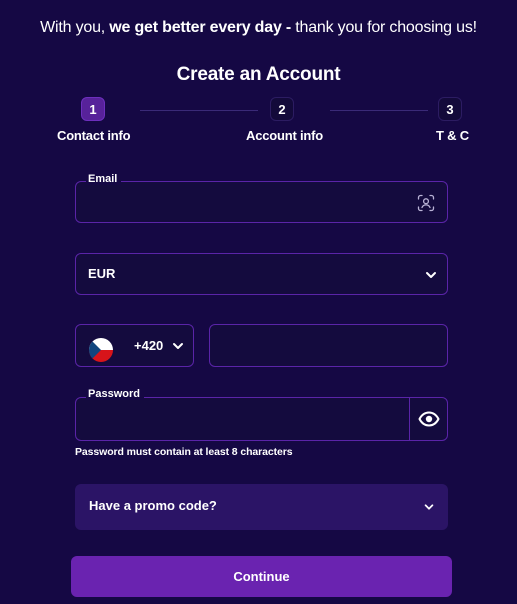  Describe the element at coordinates (282, 109) in the screenshot. I see `step-2-number: 2` at that location.